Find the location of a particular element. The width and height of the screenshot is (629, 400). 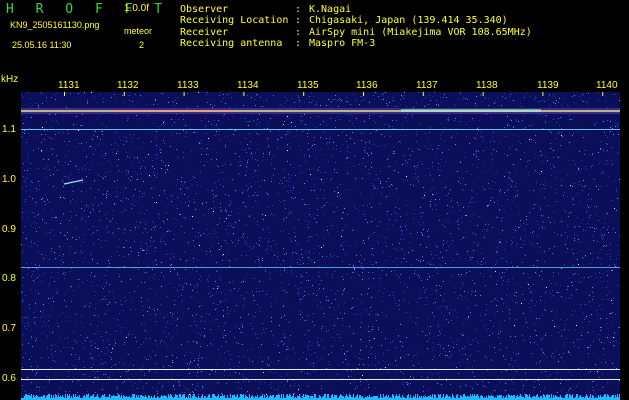

x-tick-label: 1137 is located at coordinates (427, 85).